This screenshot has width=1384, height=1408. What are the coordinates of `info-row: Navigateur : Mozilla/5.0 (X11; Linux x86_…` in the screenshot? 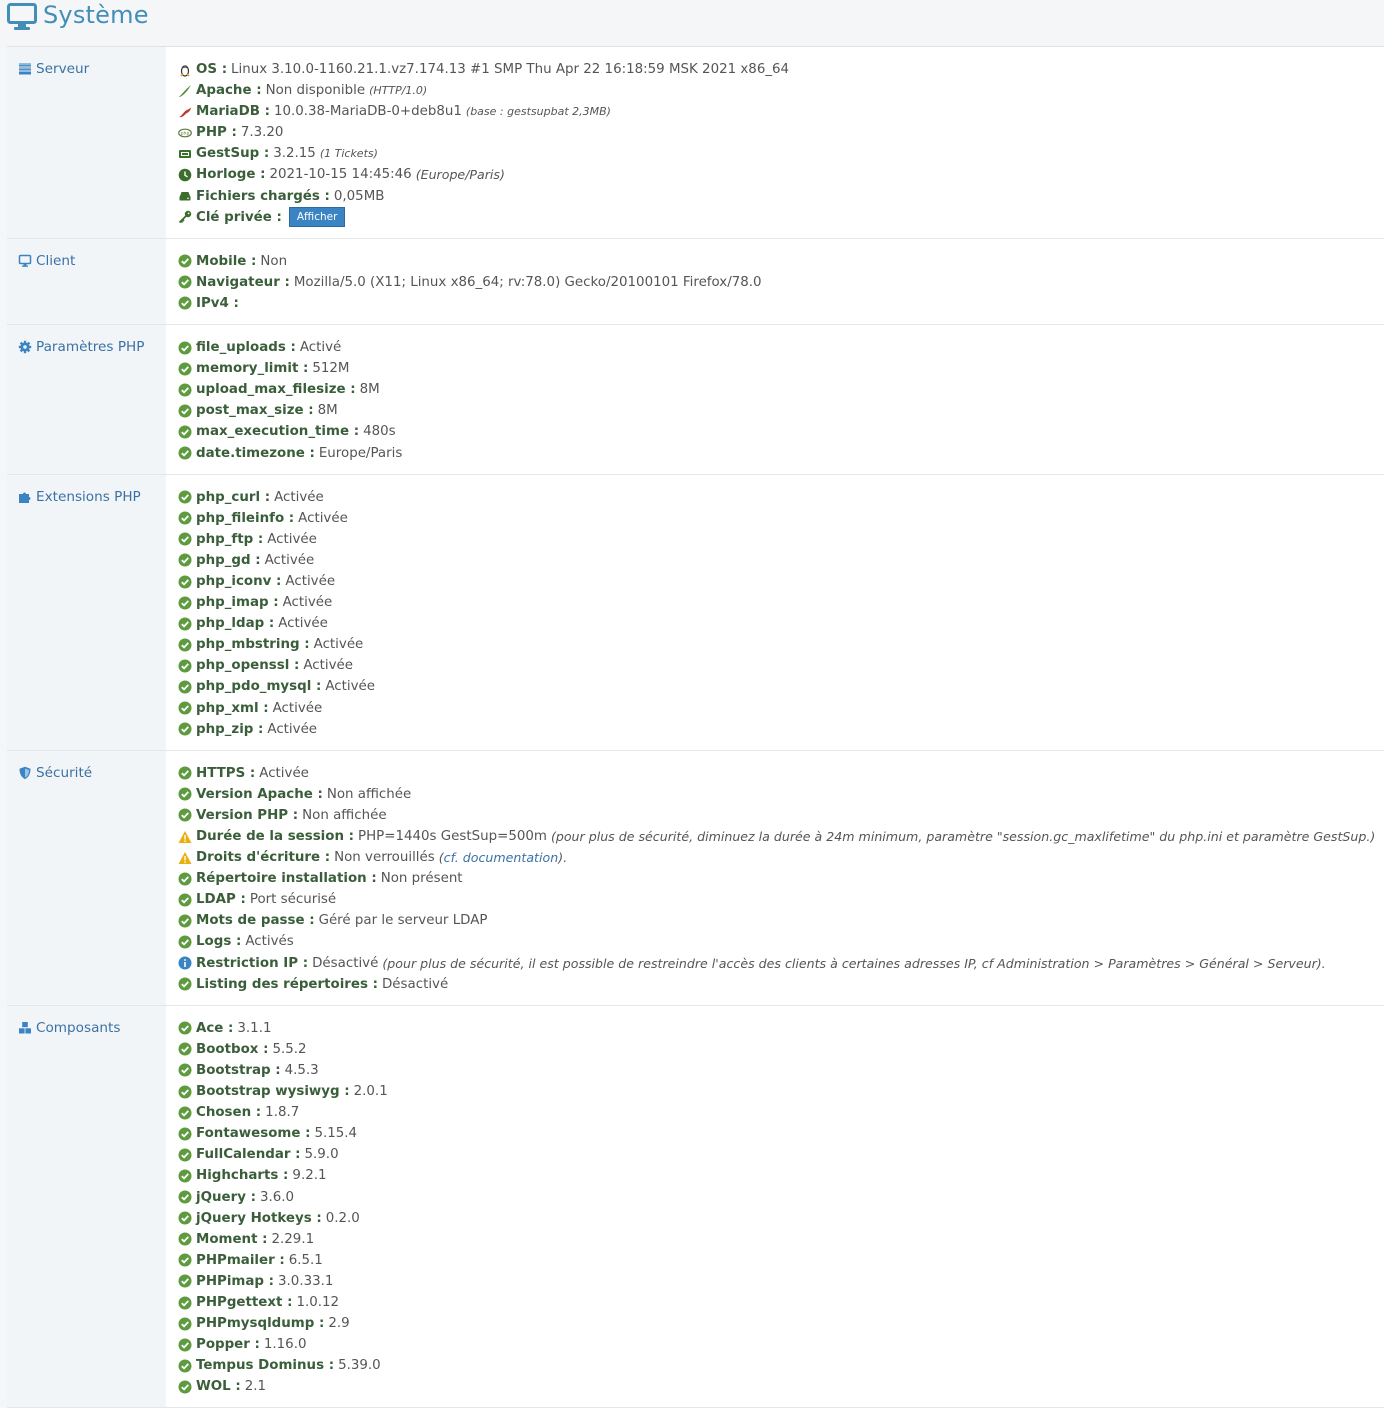 It's located at (781, 282).